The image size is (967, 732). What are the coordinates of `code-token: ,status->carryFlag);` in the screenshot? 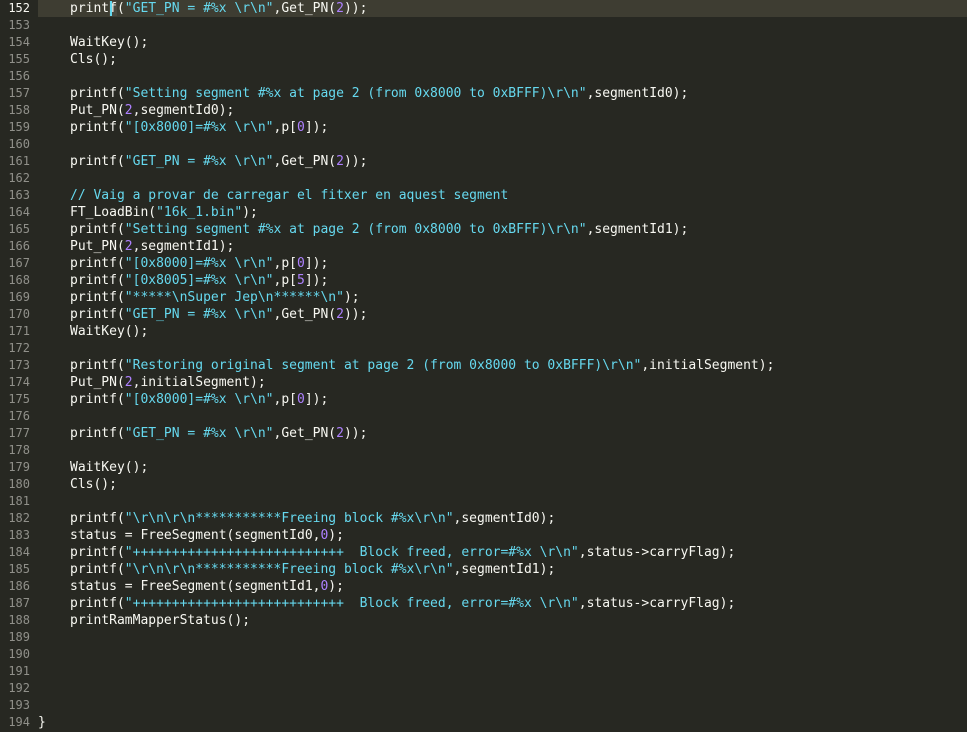 It's located at (657, 552).